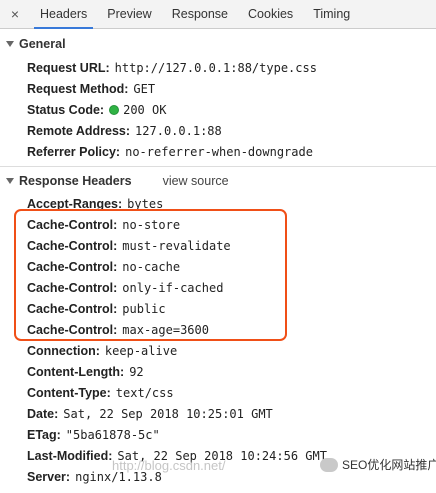 This screenshot has width=436, height=493. I want to click on header-key: Content-Length:, so click(76, 372).